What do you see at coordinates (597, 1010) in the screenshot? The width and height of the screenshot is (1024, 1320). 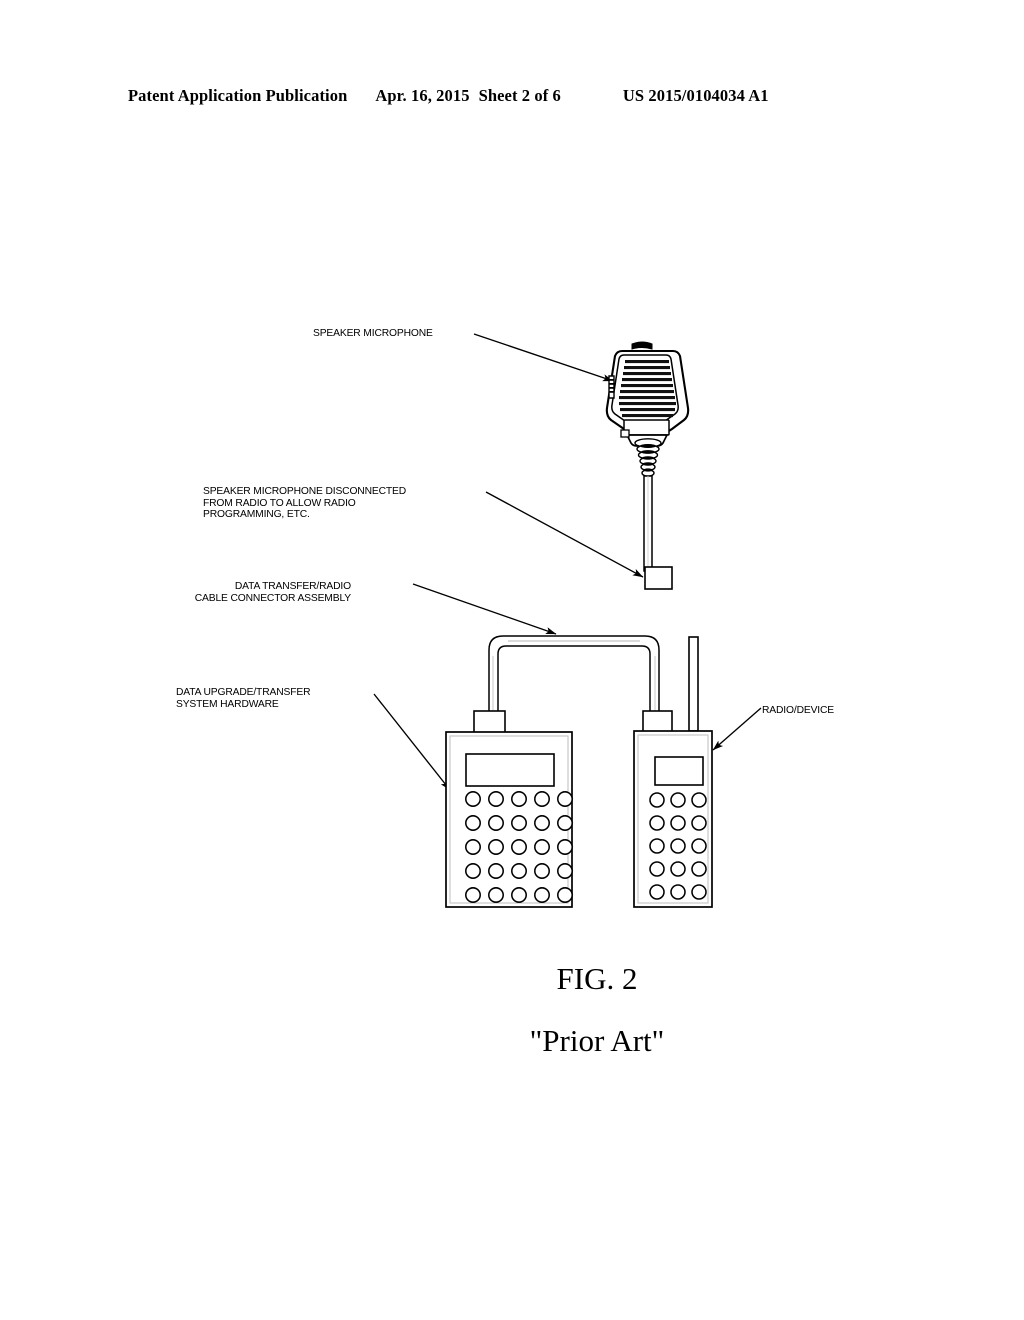 I see `figure-caption: FIG. 2 "Prior Art"` at bounding box center [597, 1010].